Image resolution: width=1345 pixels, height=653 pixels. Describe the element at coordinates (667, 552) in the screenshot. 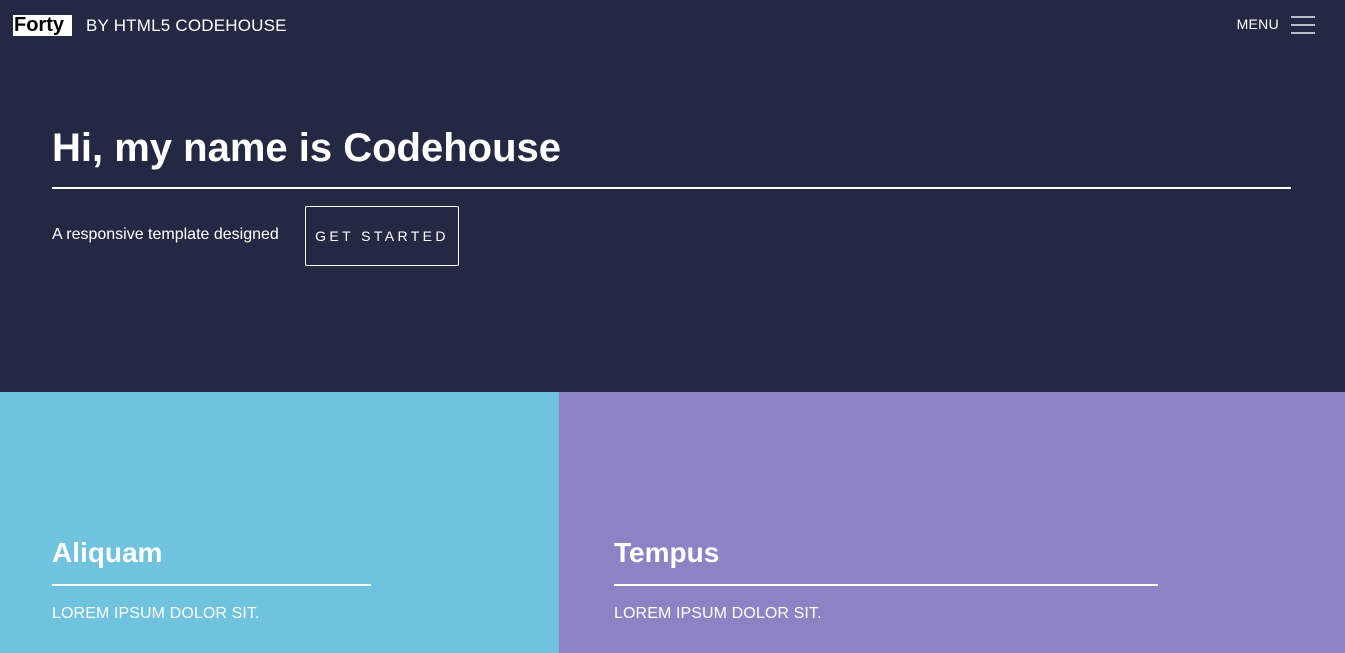

I see `tile-title: Tempus` at that location.